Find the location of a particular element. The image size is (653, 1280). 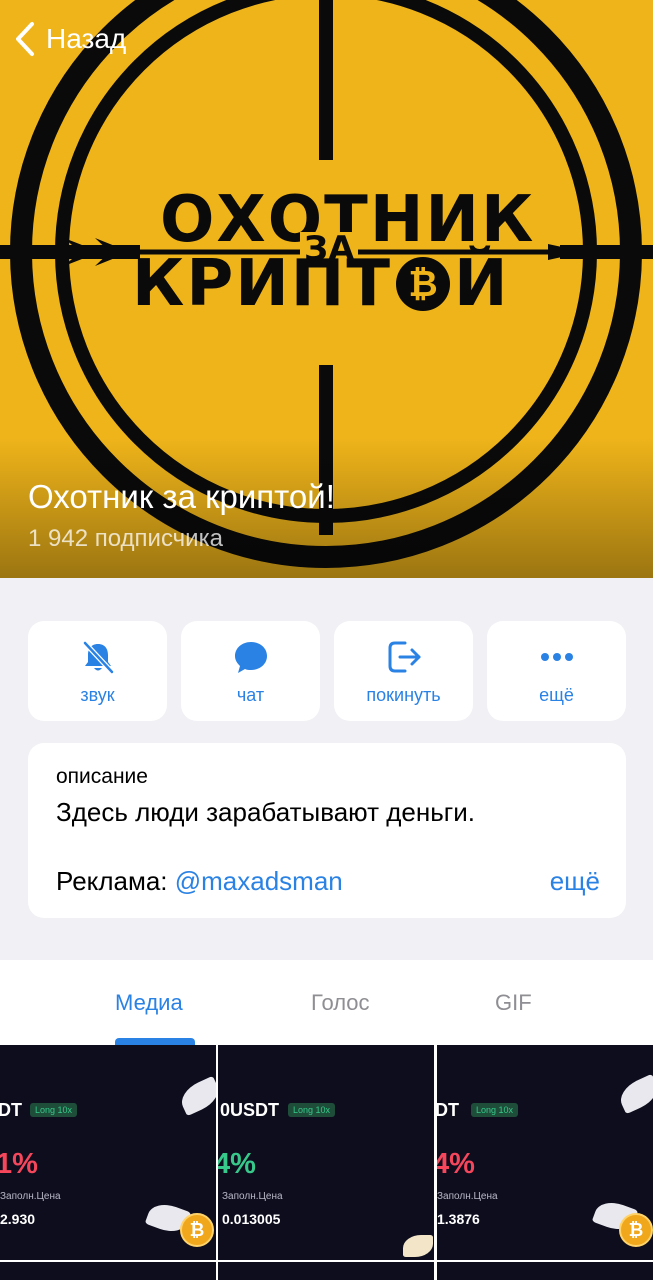

mute-button: звук is located at coordinates (97, 671).